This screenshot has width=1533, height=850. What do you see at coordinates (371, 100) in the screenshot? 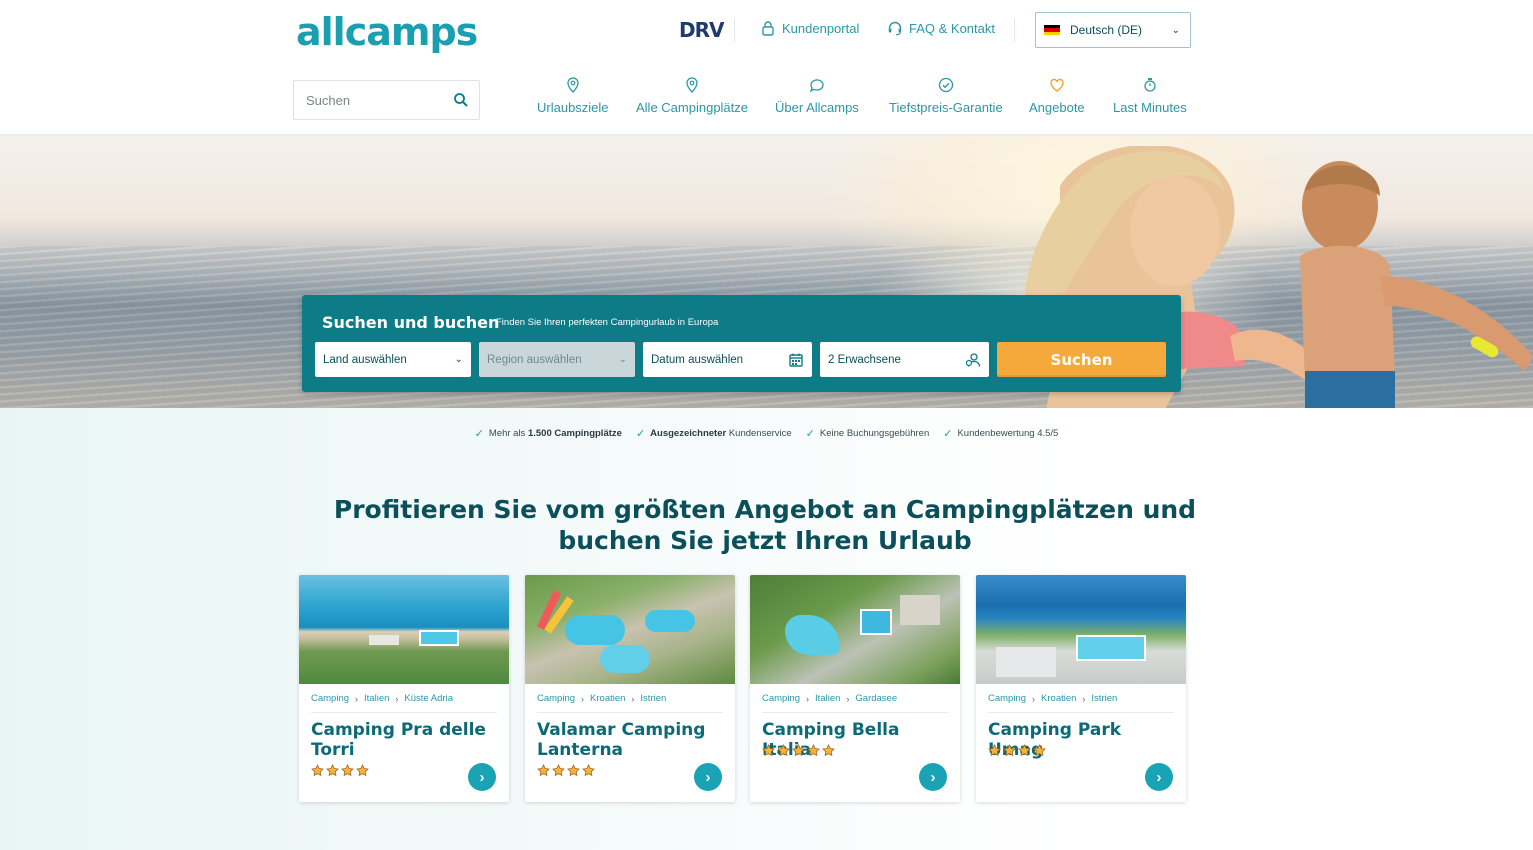
I see `search-input` at bounding box center [371, 100].